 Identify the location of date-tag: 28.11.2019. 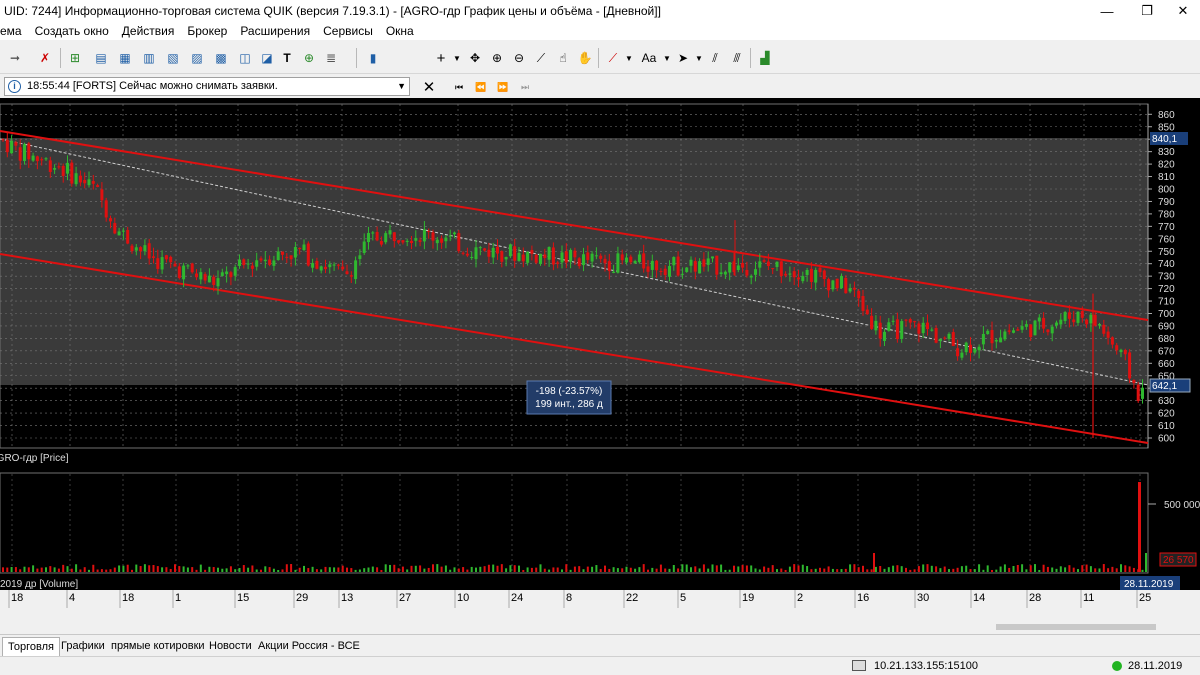
(1149, 584).